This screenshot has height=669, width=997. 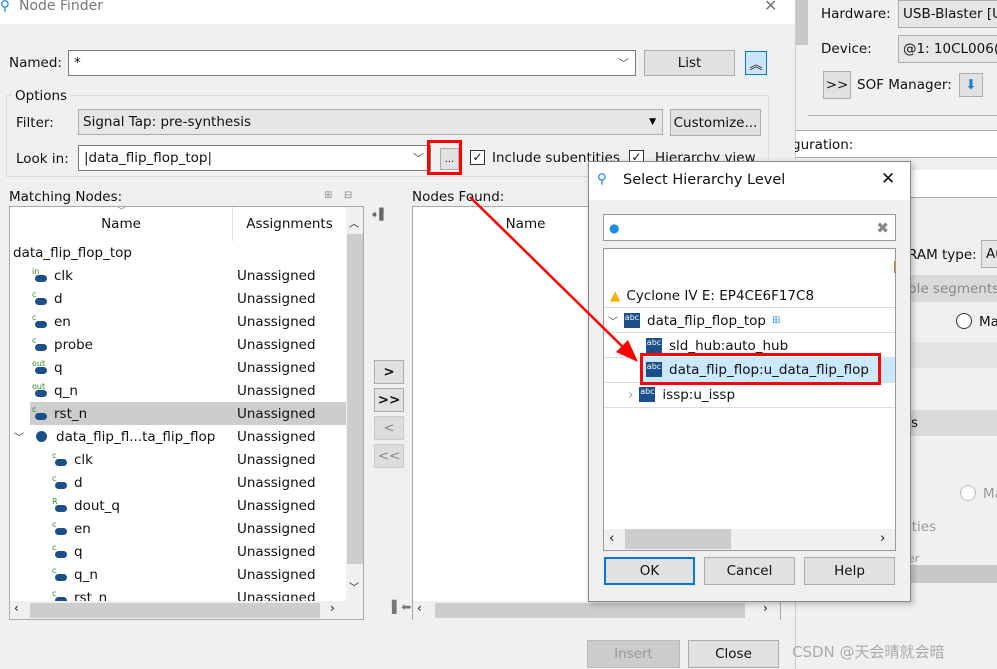 What do you see at coordinates (868, 652) in the screenshot?
I see `watermark: CSDN @天会晴就会暗` at bounding box center [868, 652].